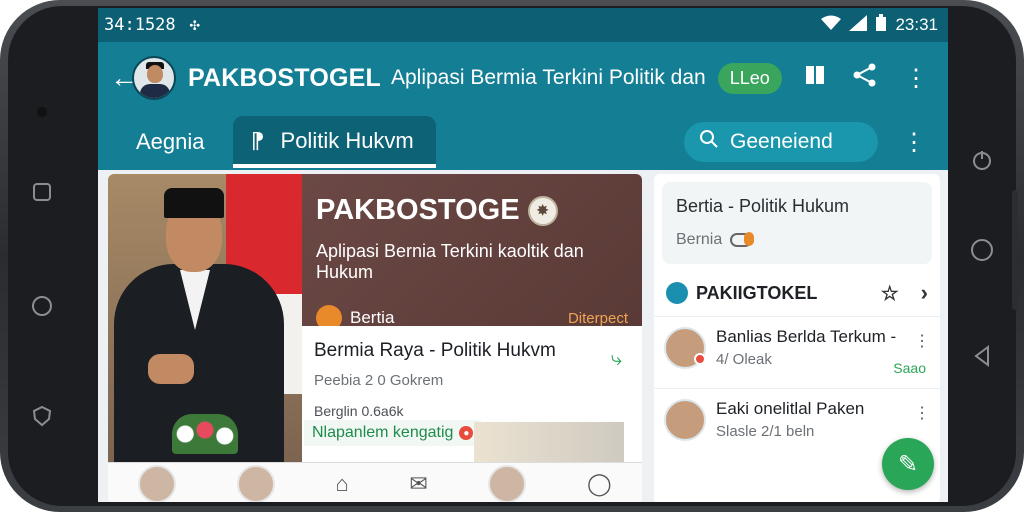 Image resolution: width=1024 pixels, height=512 pixels. Describe the element at coordinates (205, 318) in the screenshot. I see `featured-photo` at that location.